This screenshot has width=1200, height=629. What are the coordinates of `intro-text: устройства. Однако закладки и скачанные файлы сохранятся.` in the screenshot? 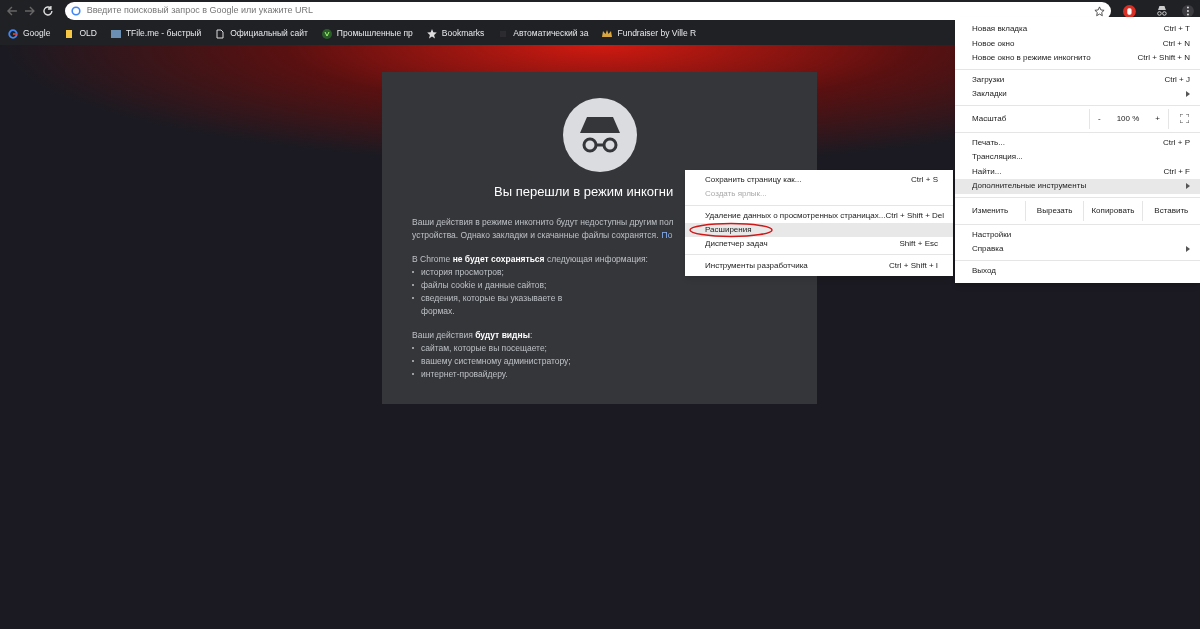 It's located at (535, 235).